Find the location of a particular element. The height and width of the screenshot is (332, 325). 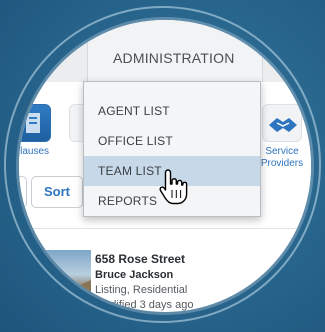

tile-label-clauses: Clauses is located at coordinates (34, 151).